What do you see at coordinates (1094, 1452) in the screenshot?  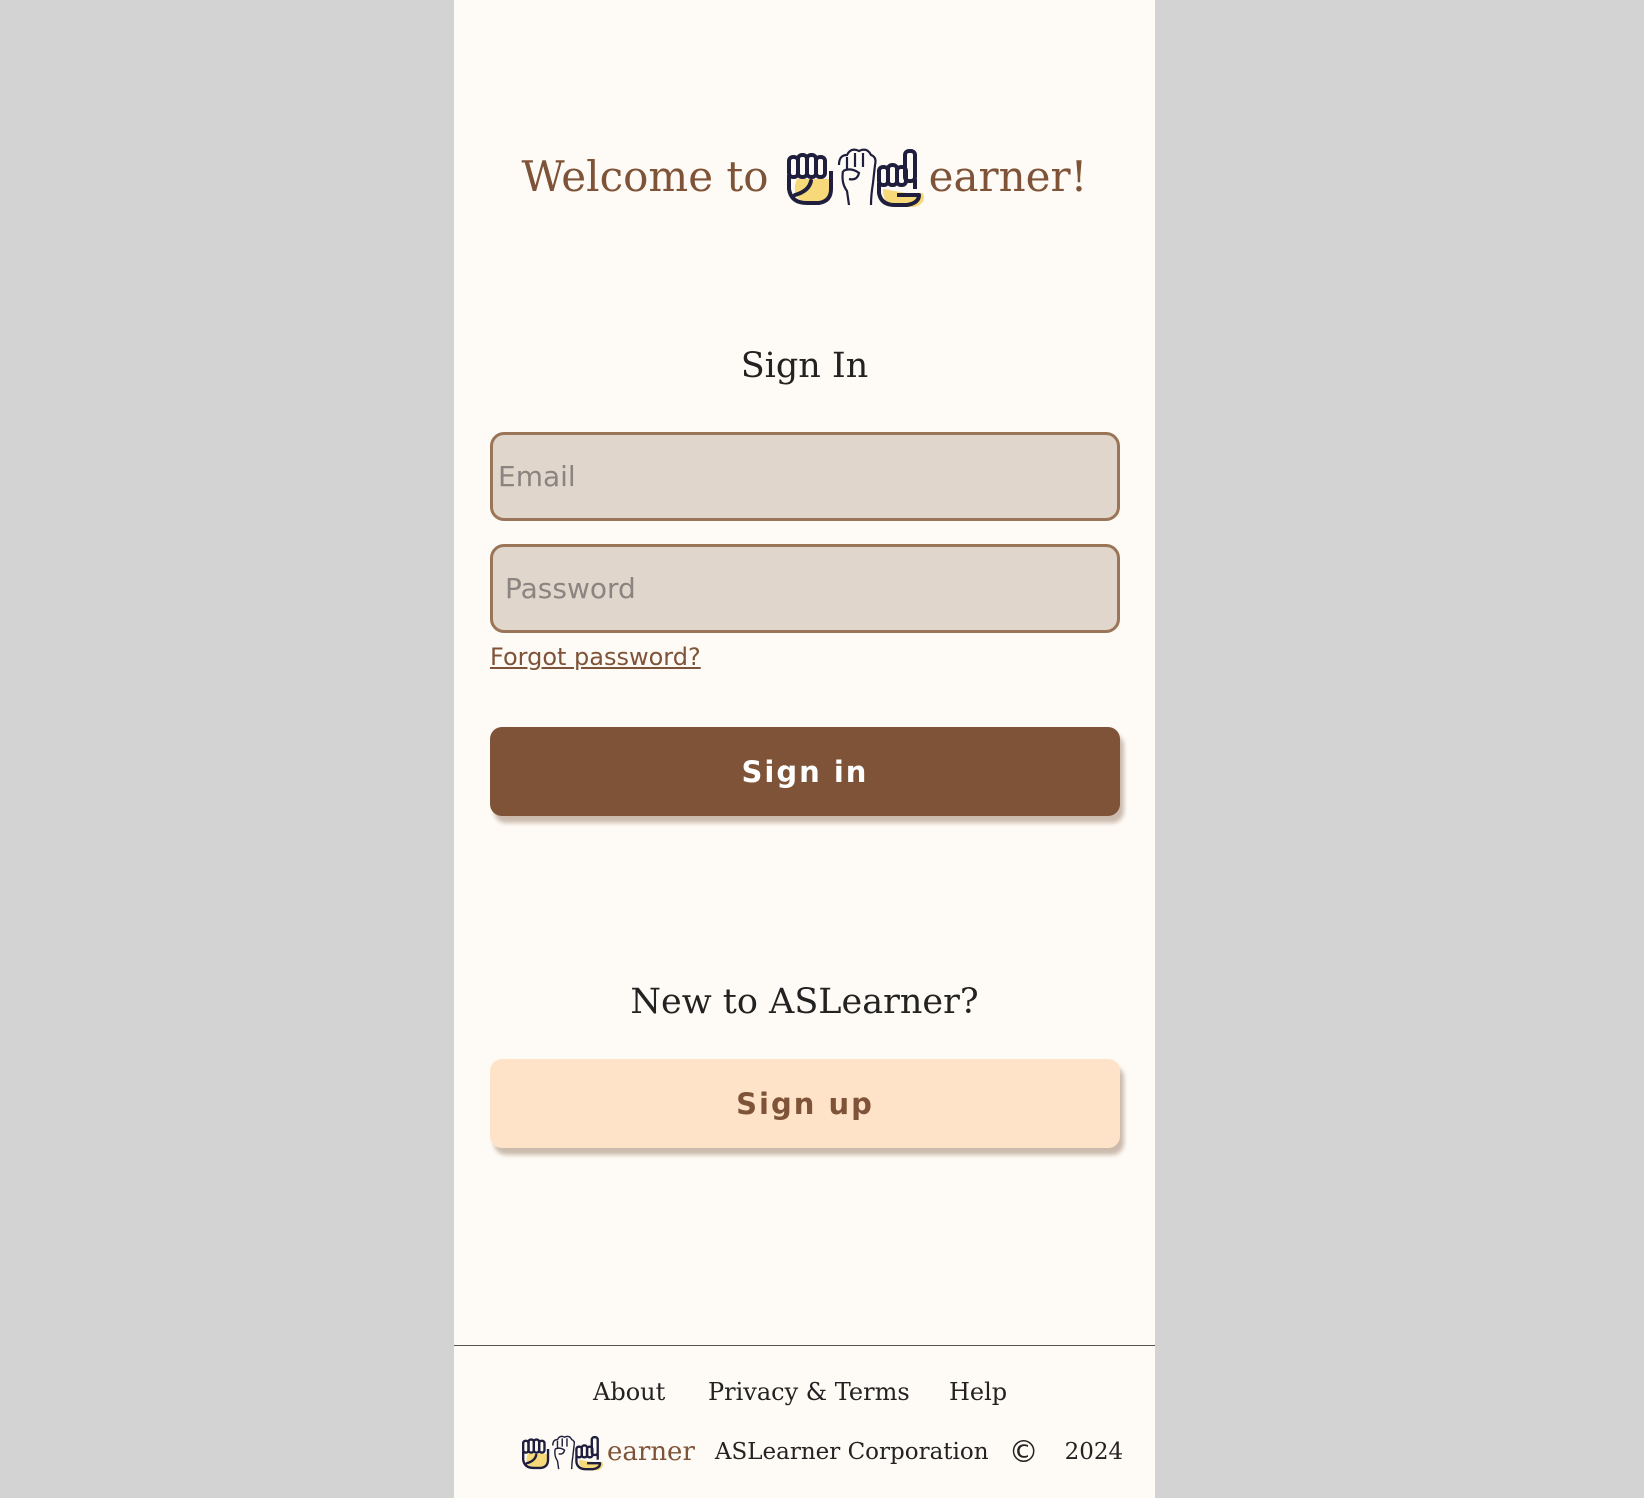 I see `footer-year: 2024` at bounding box center [1094, 1452].